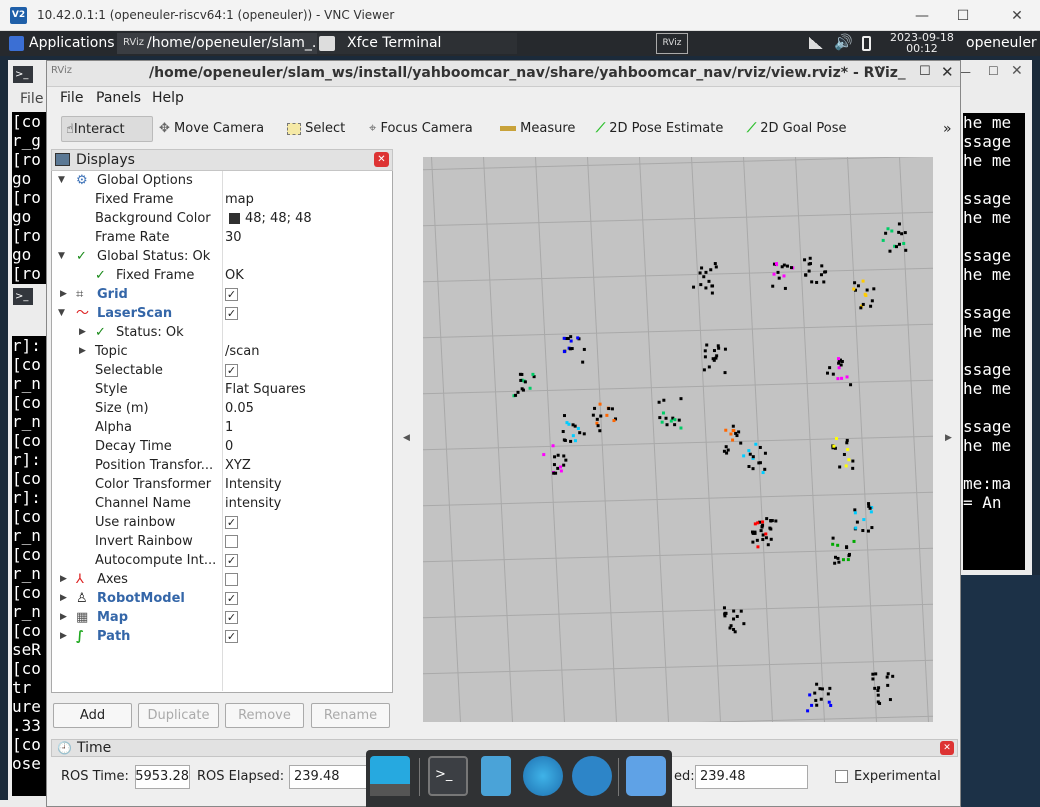  I want to click on close-icon: ✕, so click(1017, 16).